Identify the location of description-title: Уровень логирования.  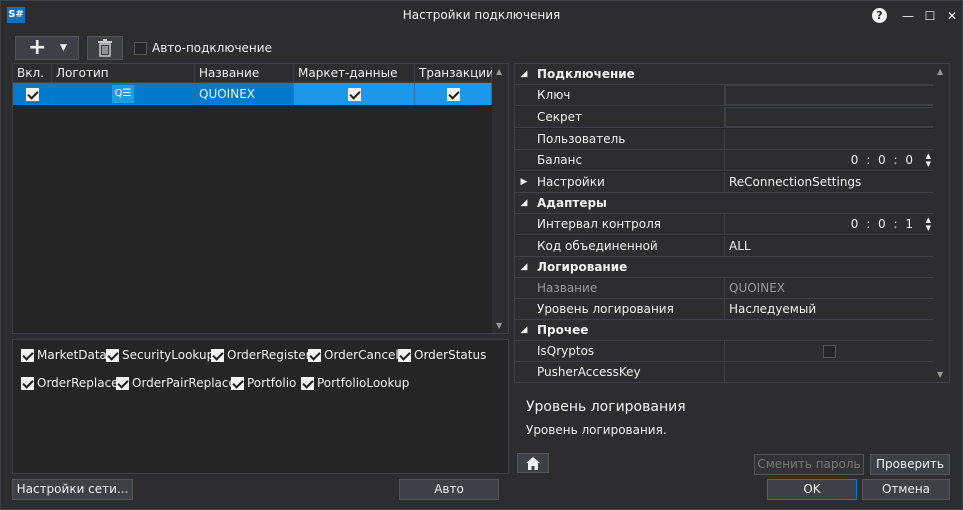
(606, 407).